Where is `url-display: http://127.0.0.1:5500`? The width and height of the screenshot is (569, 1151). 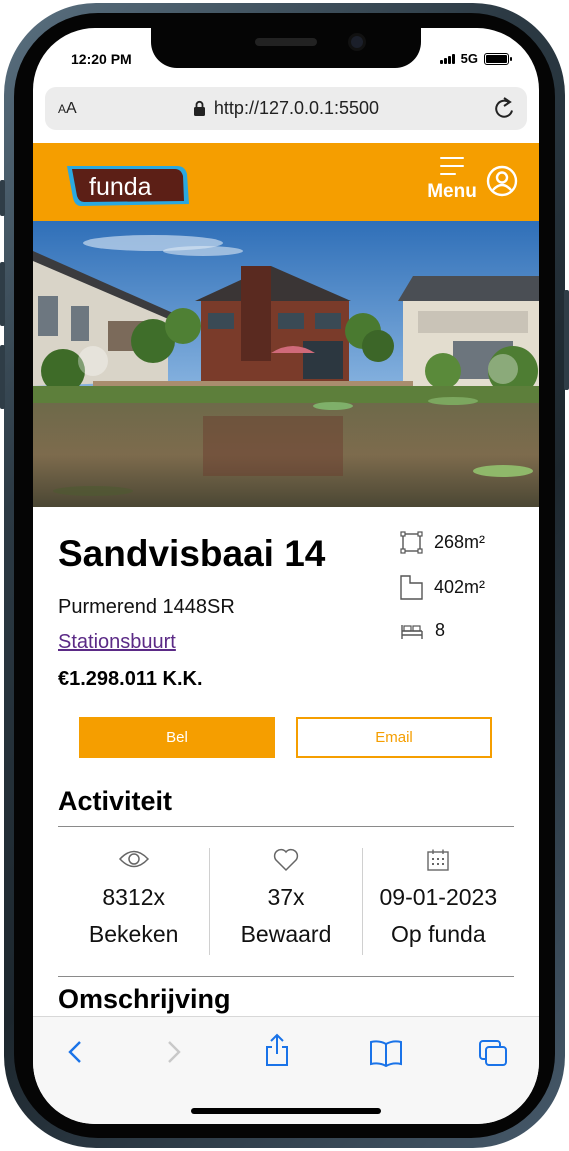
url-display: http://127.0.0.1:5500 is located at coordinates (286, 108).